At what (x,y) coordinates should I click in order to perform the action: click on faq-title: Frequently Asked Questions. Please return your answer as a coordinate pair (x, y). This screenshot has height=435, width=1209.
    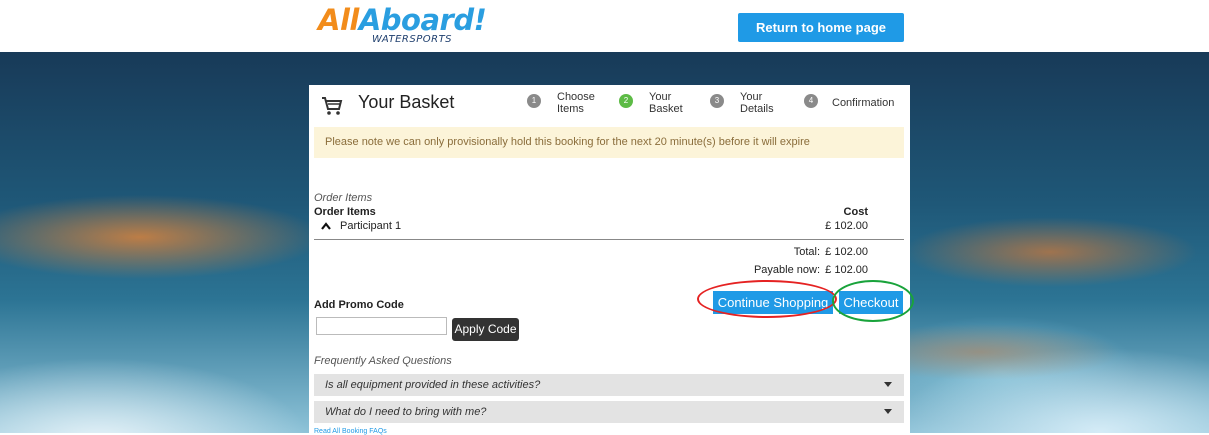
    Looking at the image, I should click on (383, 361).